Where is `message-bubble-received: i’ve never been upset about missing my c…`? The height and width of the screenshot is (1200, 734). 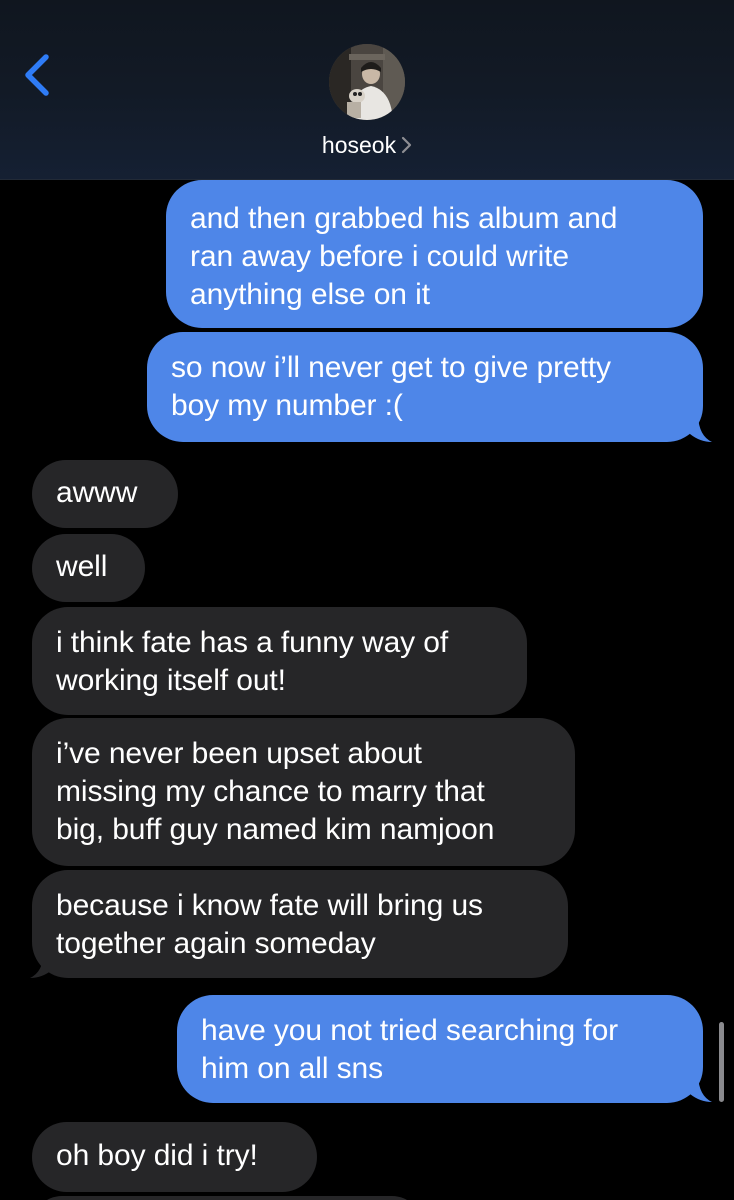
message-bubble-received: i’ve never been upset about missing my c… is located at coordinates (303, 792).